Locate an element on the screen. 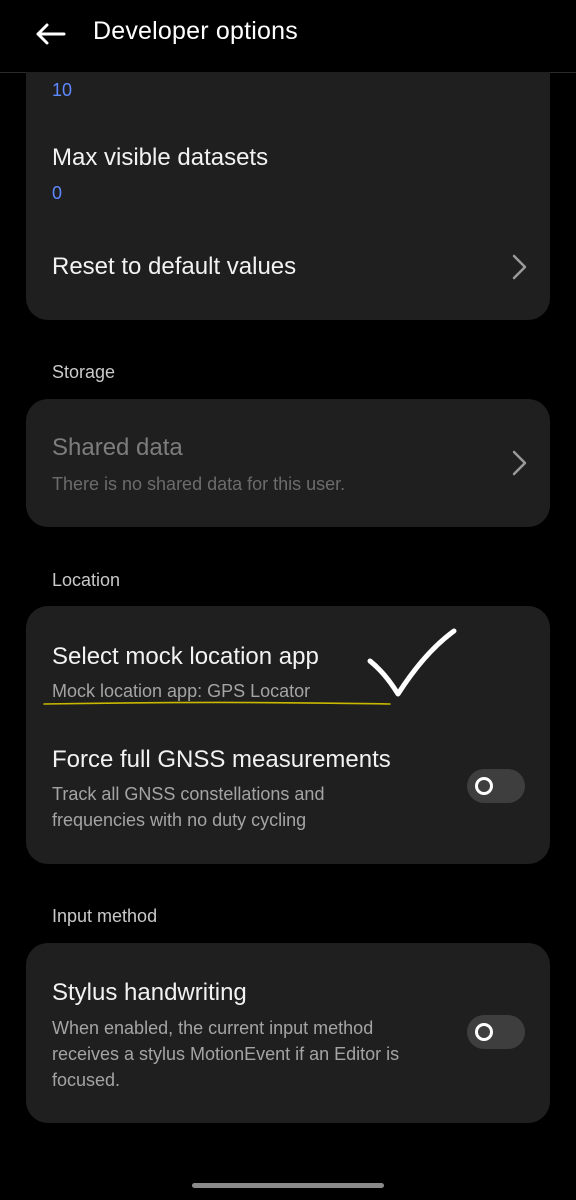  reset-defaults-title: Reset to default values is located at coordinates (174, 266).